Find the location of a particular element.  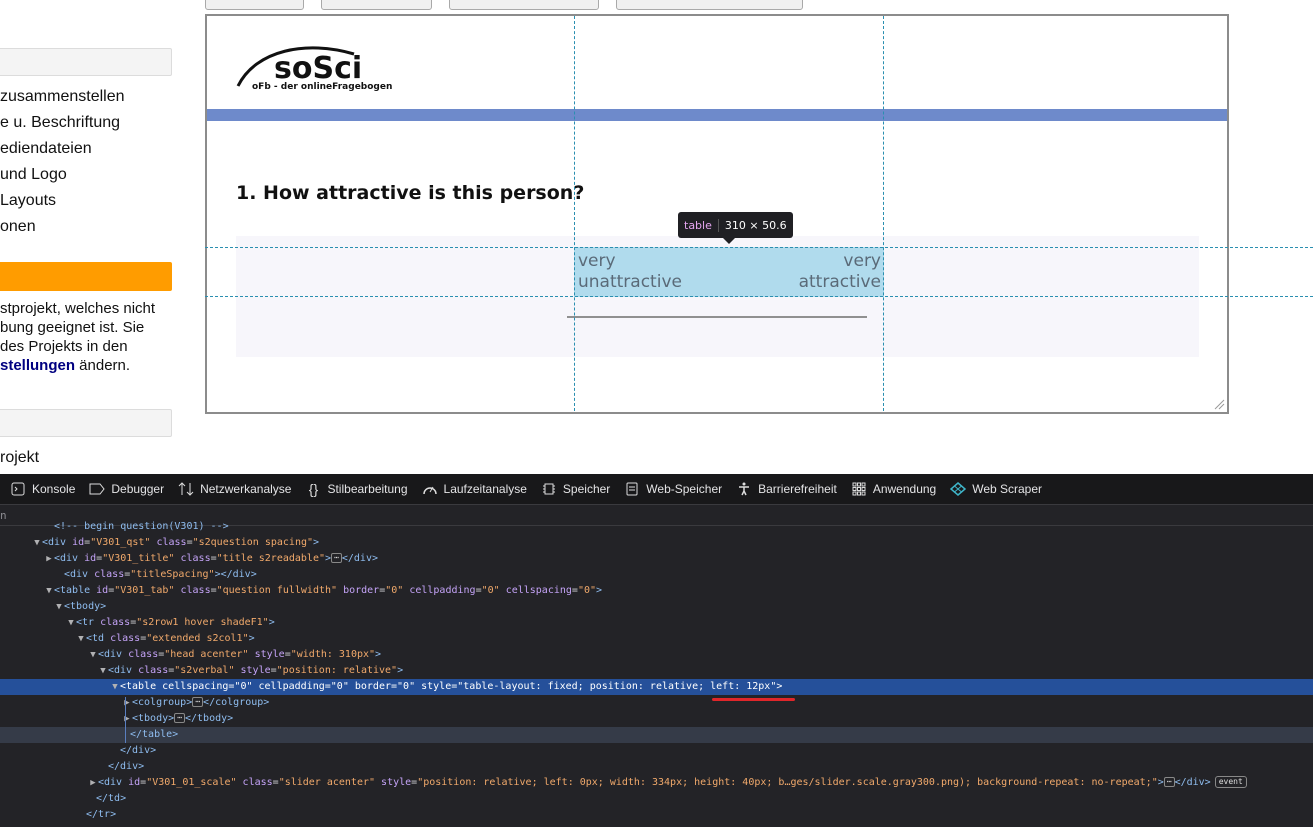

tag-name: <table is located at coordinates (72, 590).